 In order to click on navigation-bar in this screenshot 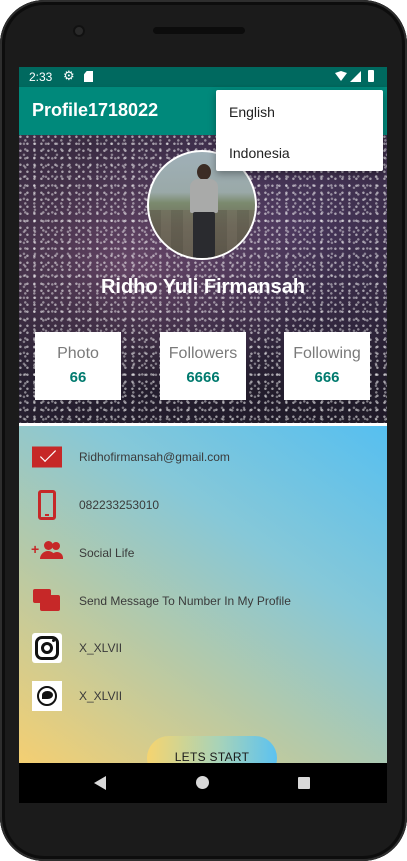, I will do `click(203, 783)`.